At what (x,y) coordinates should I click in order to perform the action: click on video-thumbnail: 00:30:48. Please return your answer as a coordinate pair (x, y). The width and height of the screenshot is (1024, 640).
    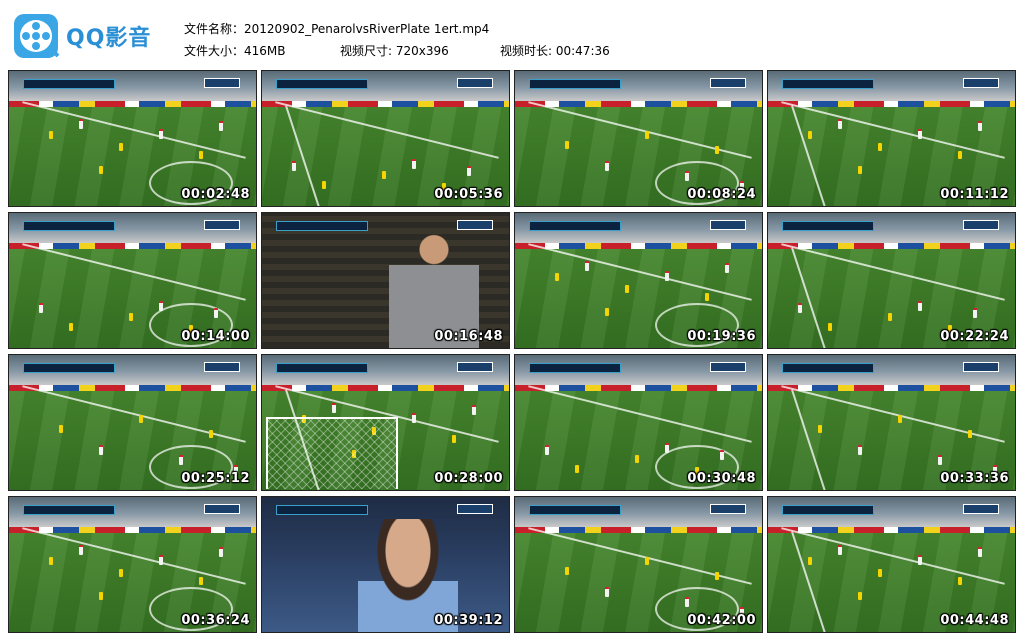
    Looking at the image, I should click on (638, 422).